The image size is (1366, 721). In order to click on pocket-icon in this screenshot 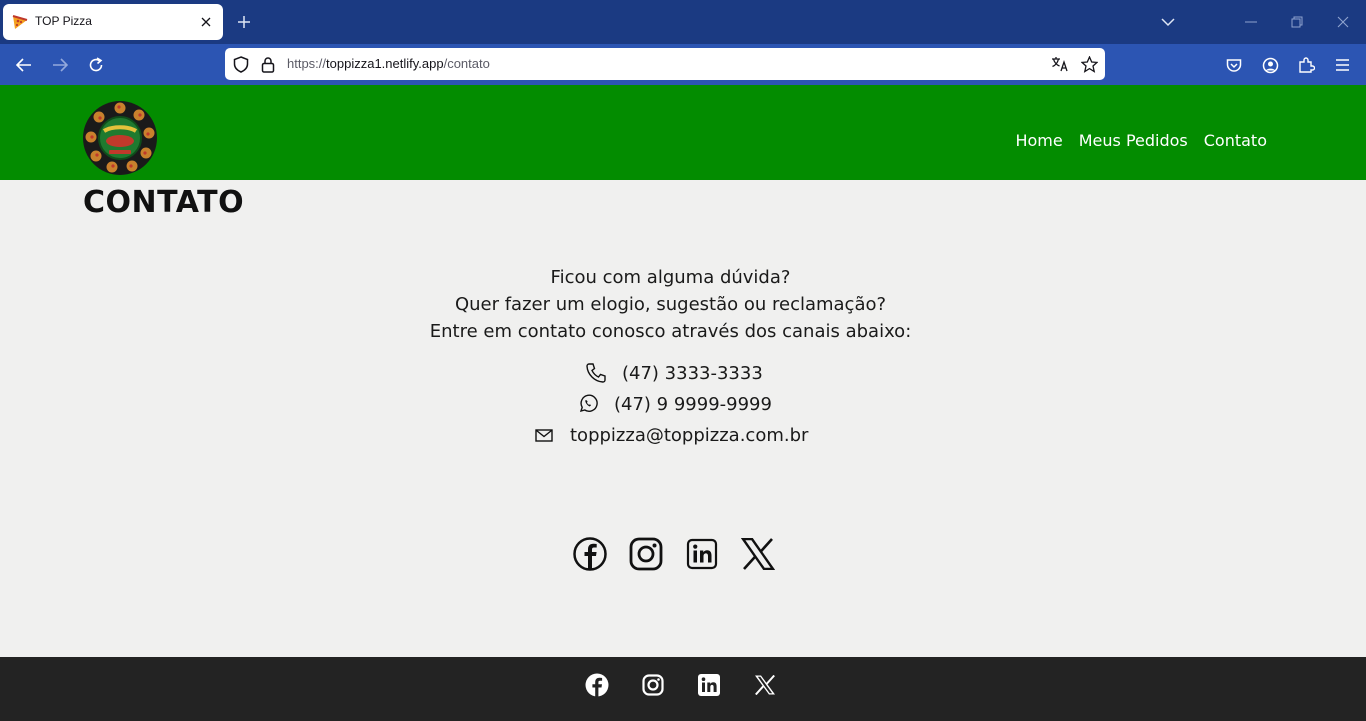, I will do `click(1234, 65)`.